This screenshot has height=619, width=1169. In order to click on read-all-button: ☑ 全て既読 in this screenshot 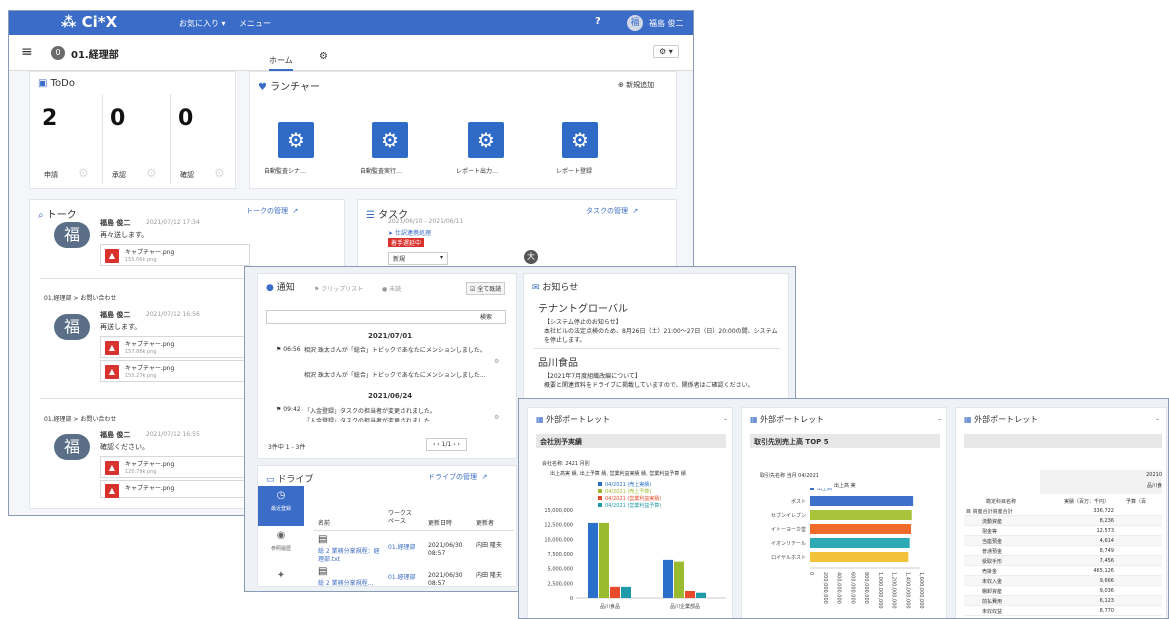, I will do `click(486, 288)`.